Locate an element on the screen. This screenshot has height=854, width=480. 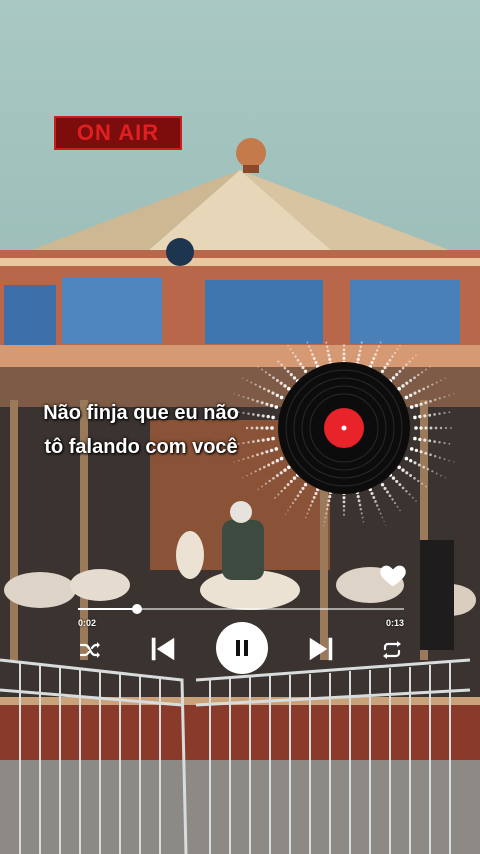
previous-button is located at coordinates (163, 649).